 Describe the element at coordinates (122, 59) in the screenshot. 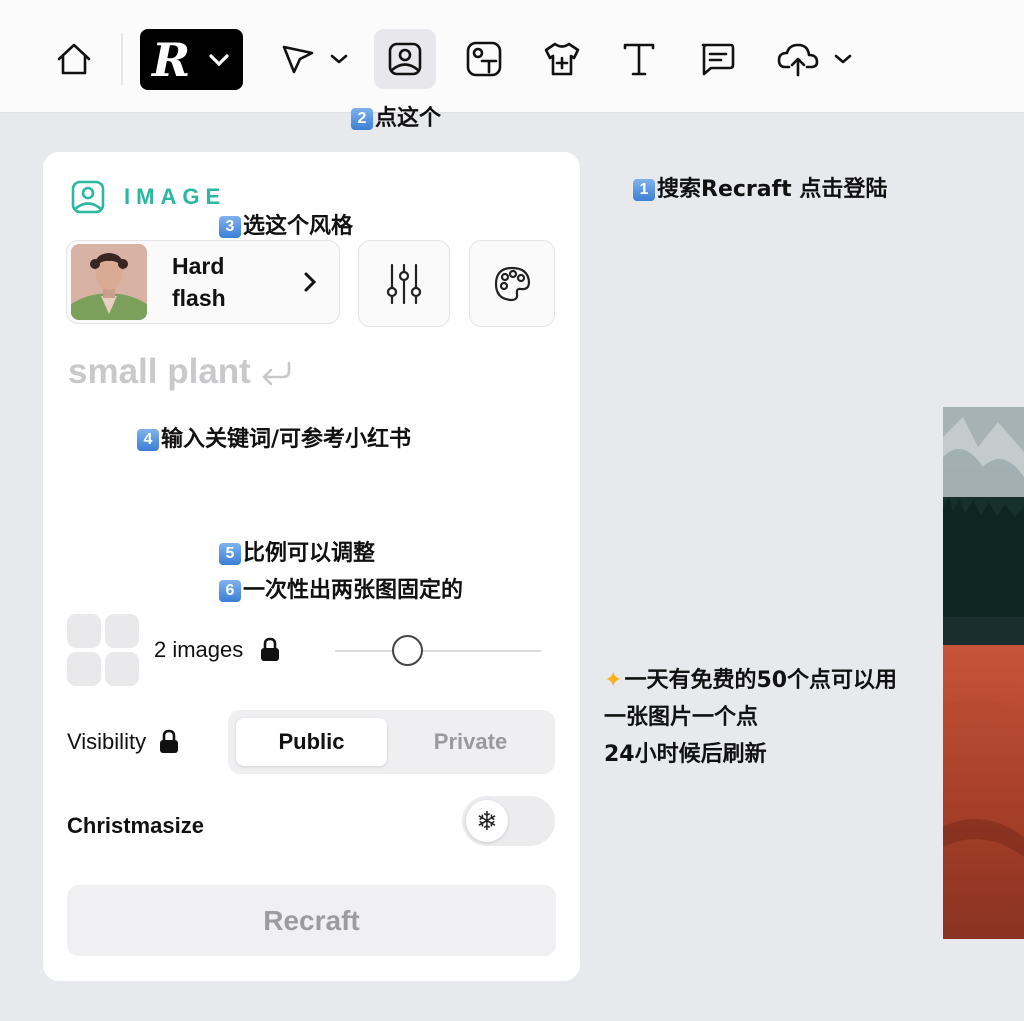

I see `toolbar-divider` at that location.